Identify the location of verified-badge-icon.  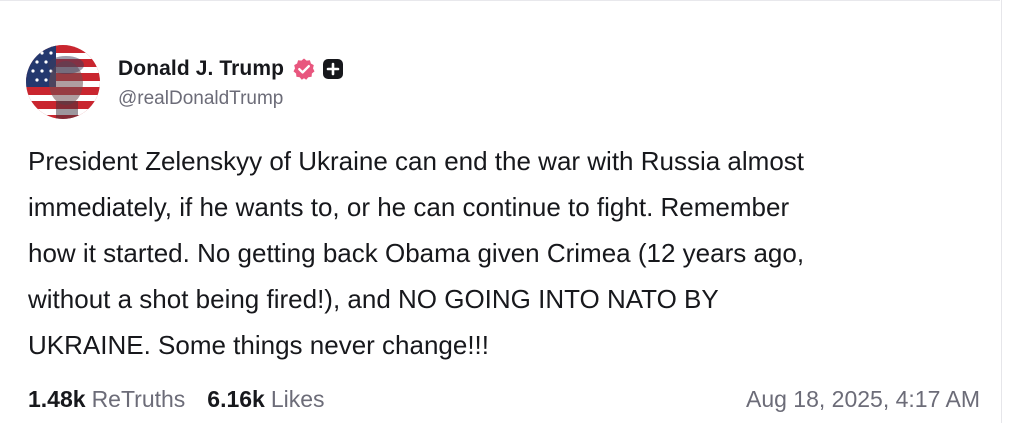
(304, 69).